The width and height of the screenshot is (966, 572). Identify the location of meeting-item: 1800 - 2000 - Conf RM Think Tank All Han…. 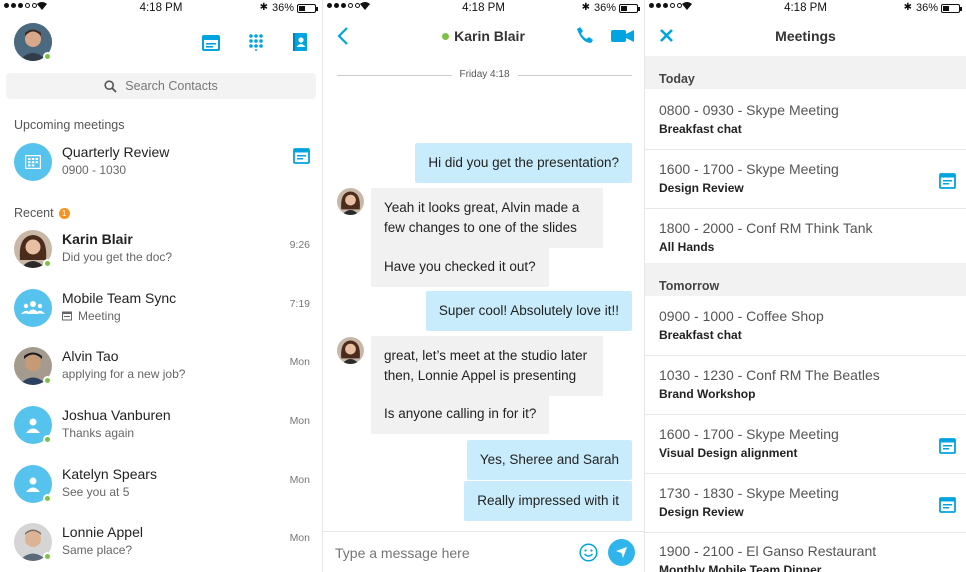
(805, 239).